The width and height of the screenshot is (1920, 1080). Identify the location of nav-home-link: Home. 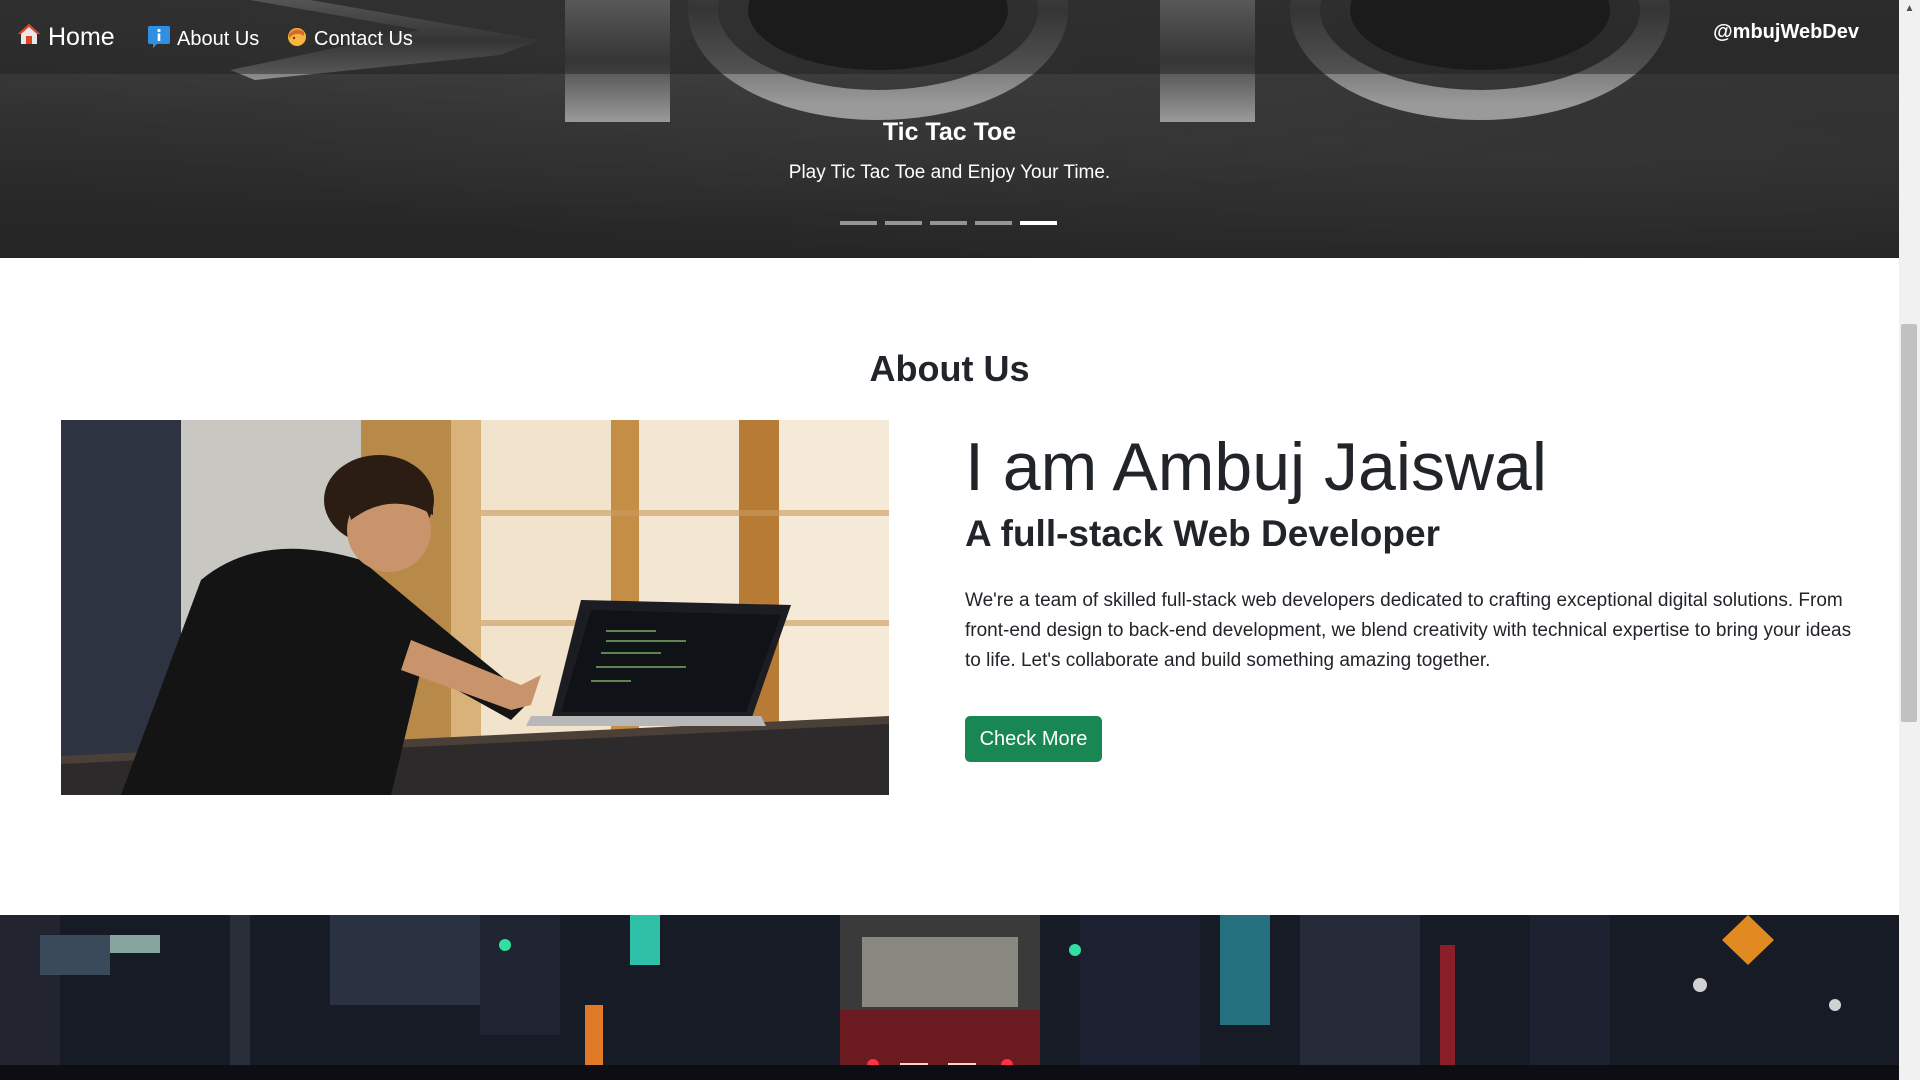
(65, 37).